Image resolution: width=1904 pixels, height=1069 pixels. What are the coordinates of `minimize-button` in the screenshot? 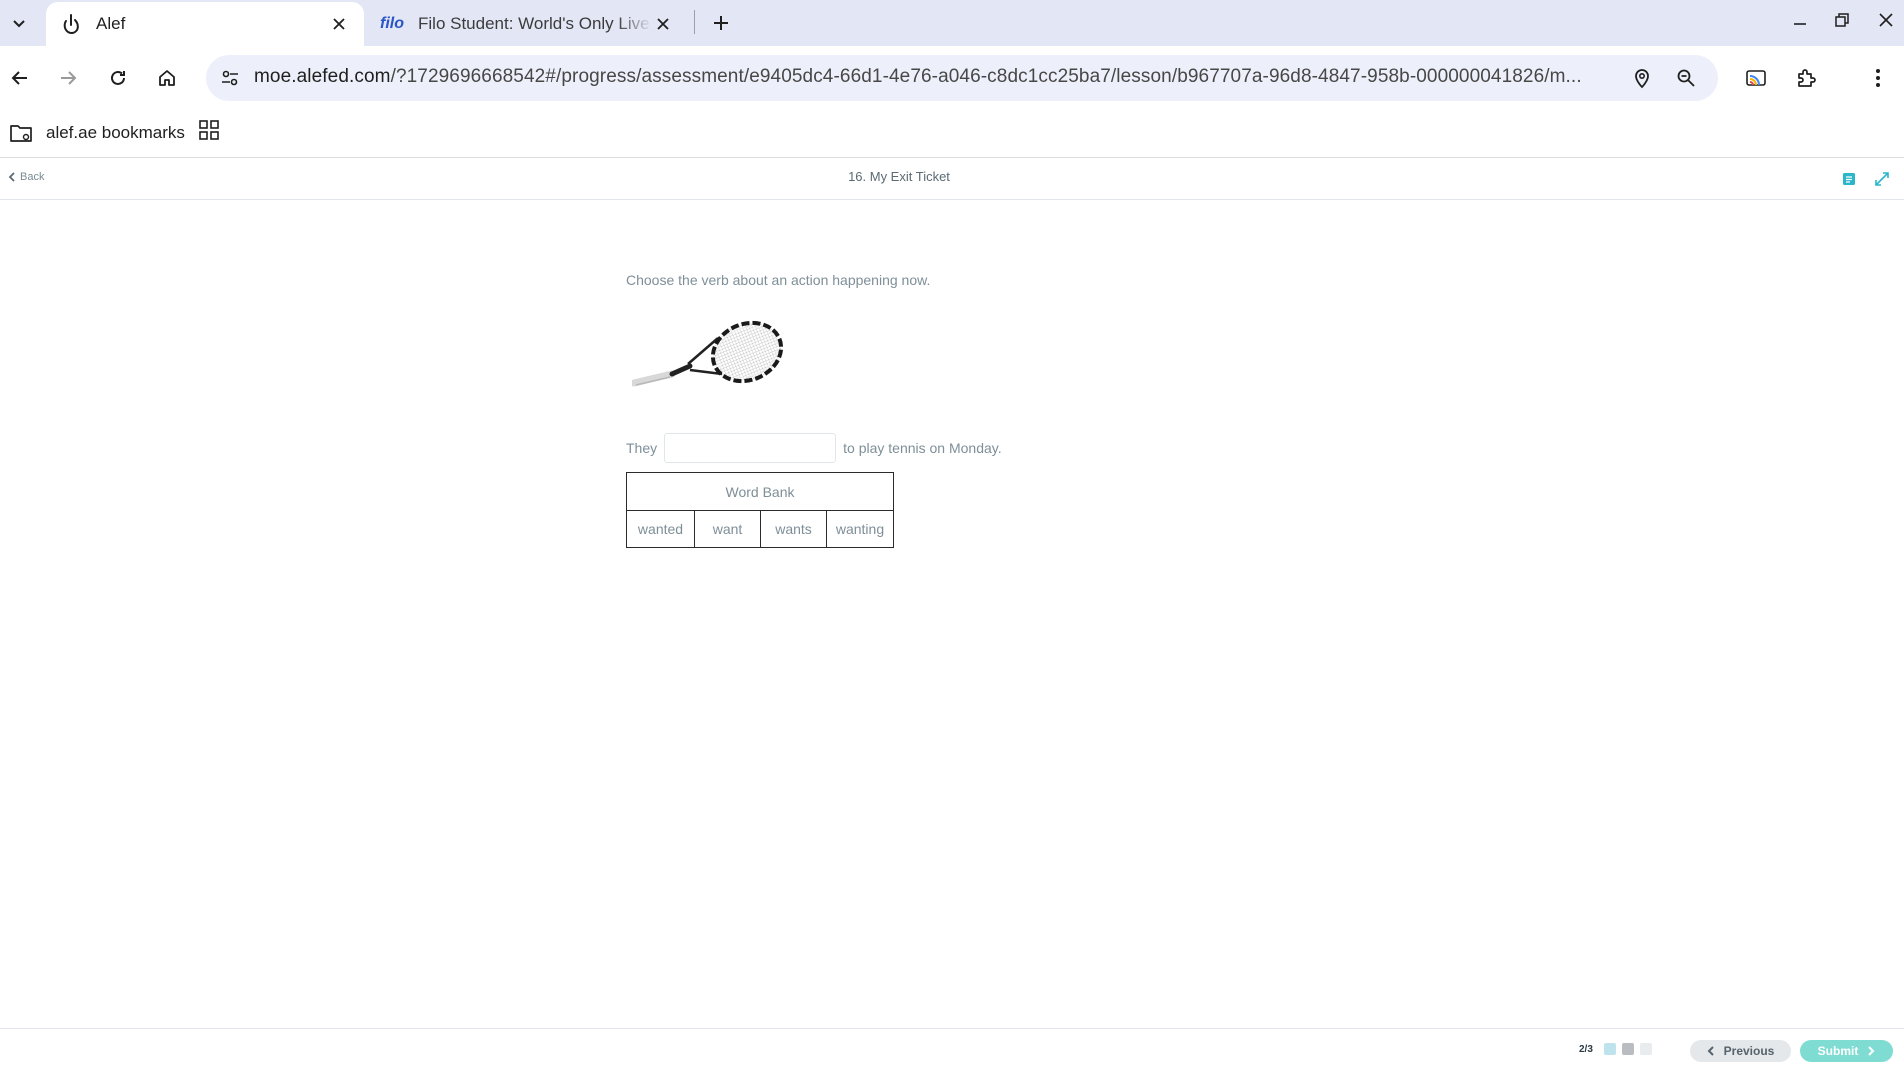 It's located at (1800, 20).